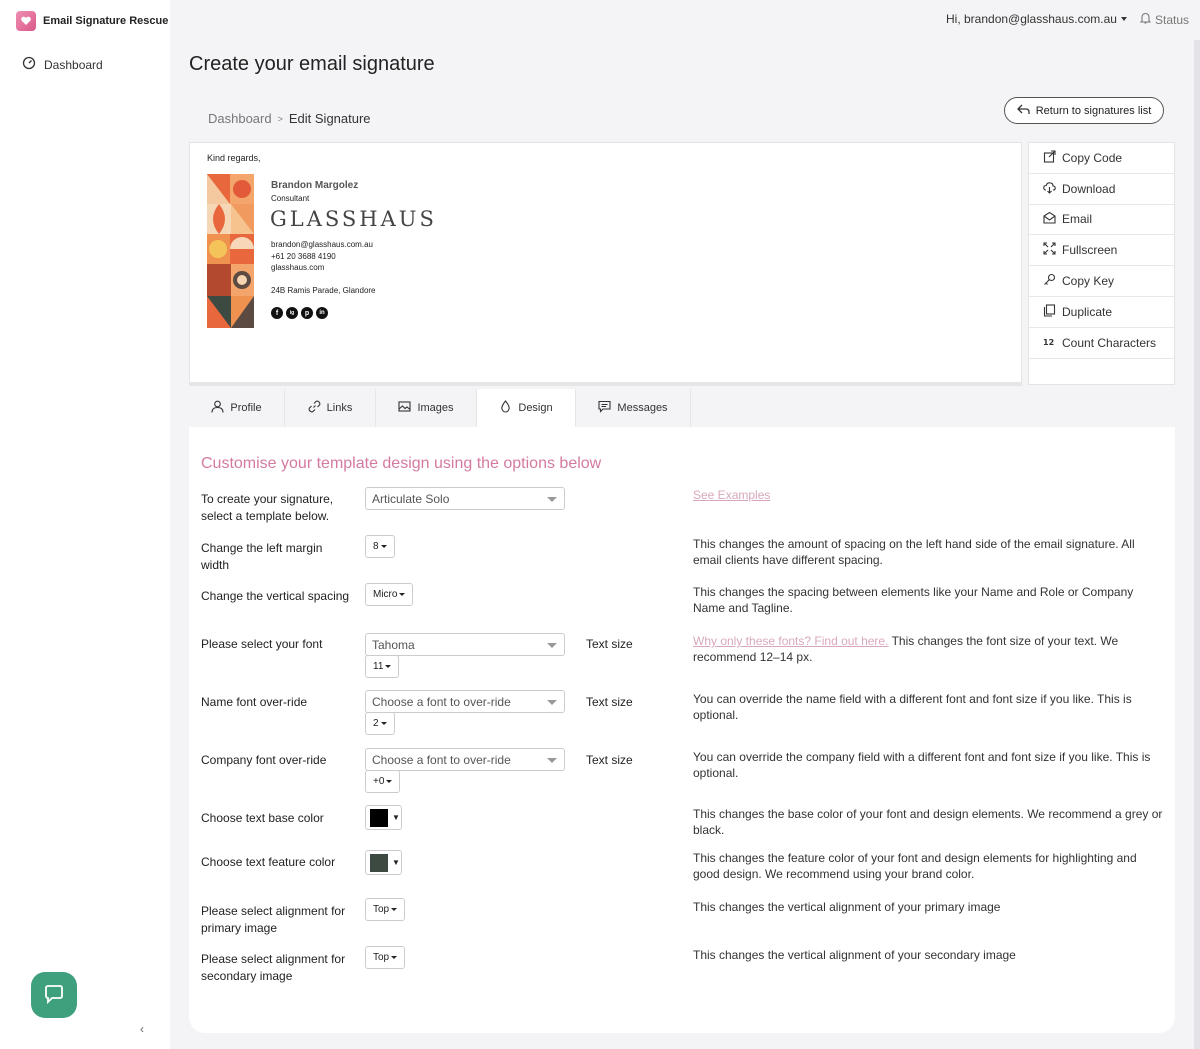 The width and height of the screenshot is (1200, 1049). Describe the element at coordinates (29, 64) in the screenshot. I see `dashboard-icon` at that location.